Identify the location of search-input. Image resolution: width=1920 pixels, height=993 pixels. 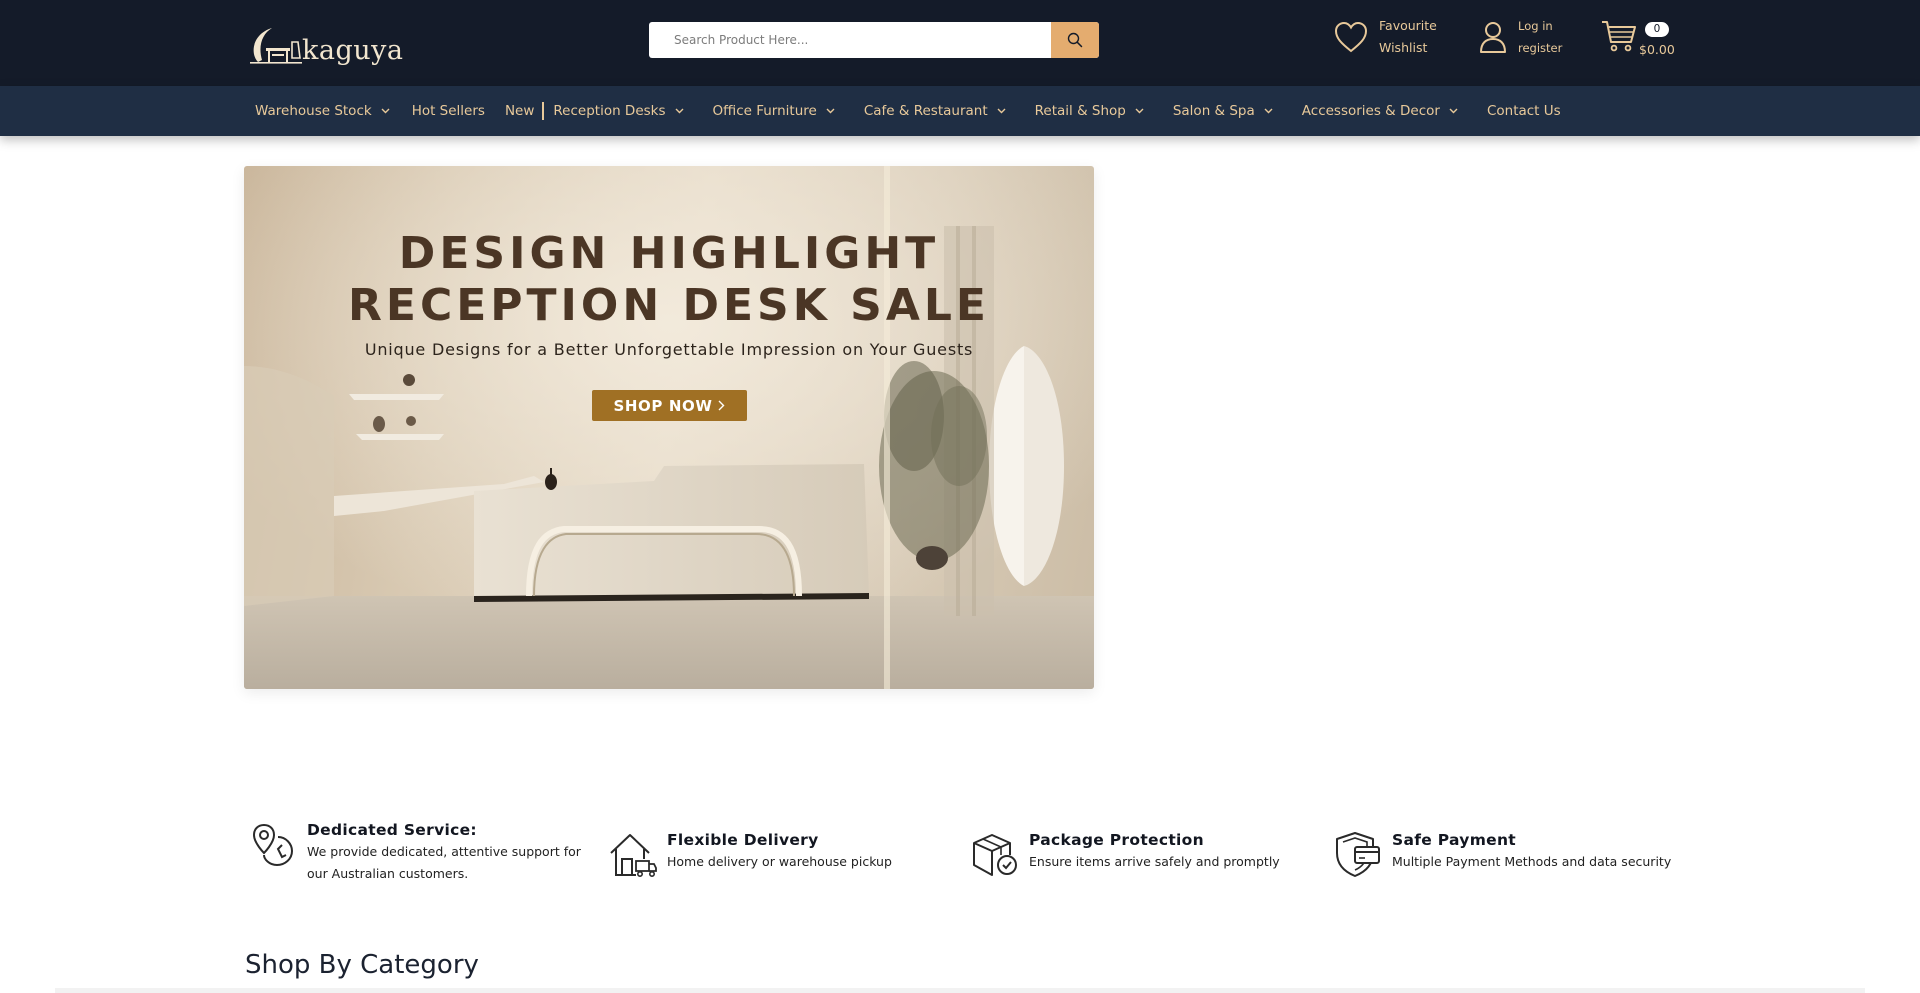
(850, 40).